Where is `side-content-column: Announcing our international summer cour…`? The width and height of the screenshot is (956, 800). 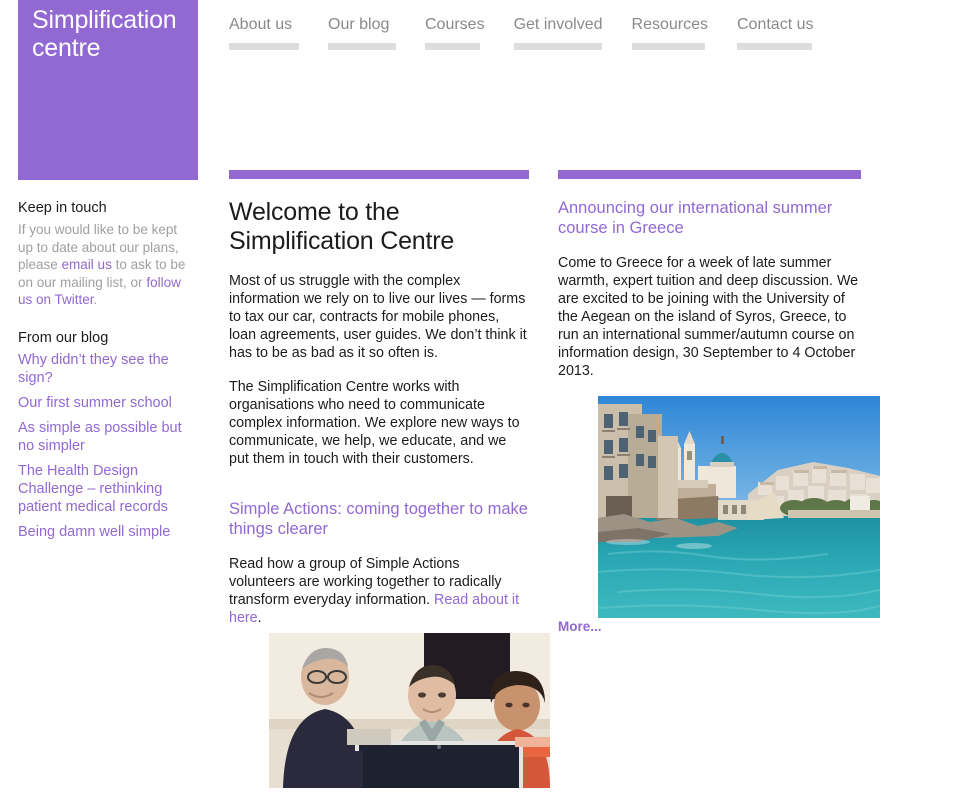
side-content-column: Announcing our international summer cour… is located at coordinates (709, 289).